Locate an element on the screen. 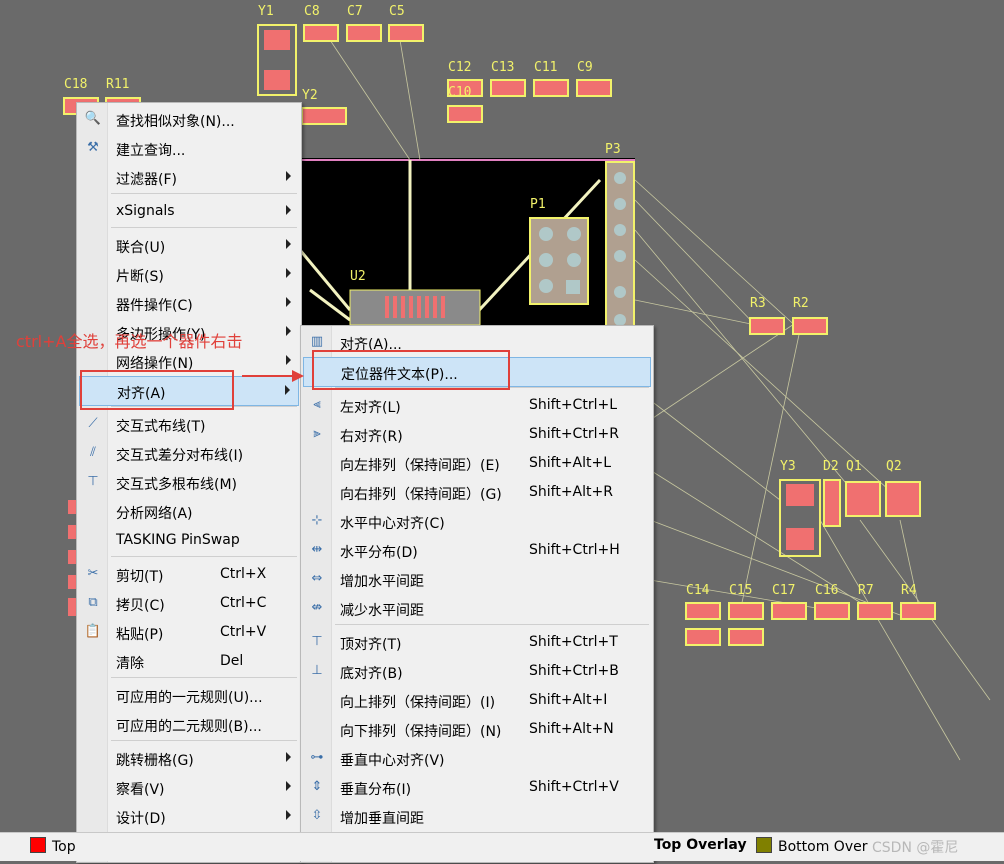 This screenshot has width=1004, height=864. align-right-icon: ⫸ is located at coordinates (317, 433).